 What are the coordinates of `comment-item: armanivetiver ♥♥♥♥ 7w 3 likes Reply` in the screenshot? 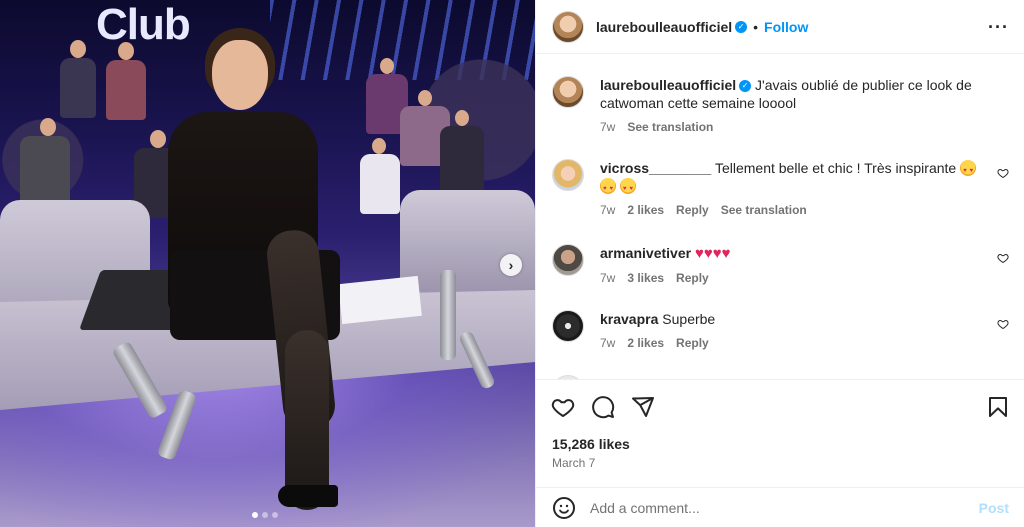 It's located at (780, 264).